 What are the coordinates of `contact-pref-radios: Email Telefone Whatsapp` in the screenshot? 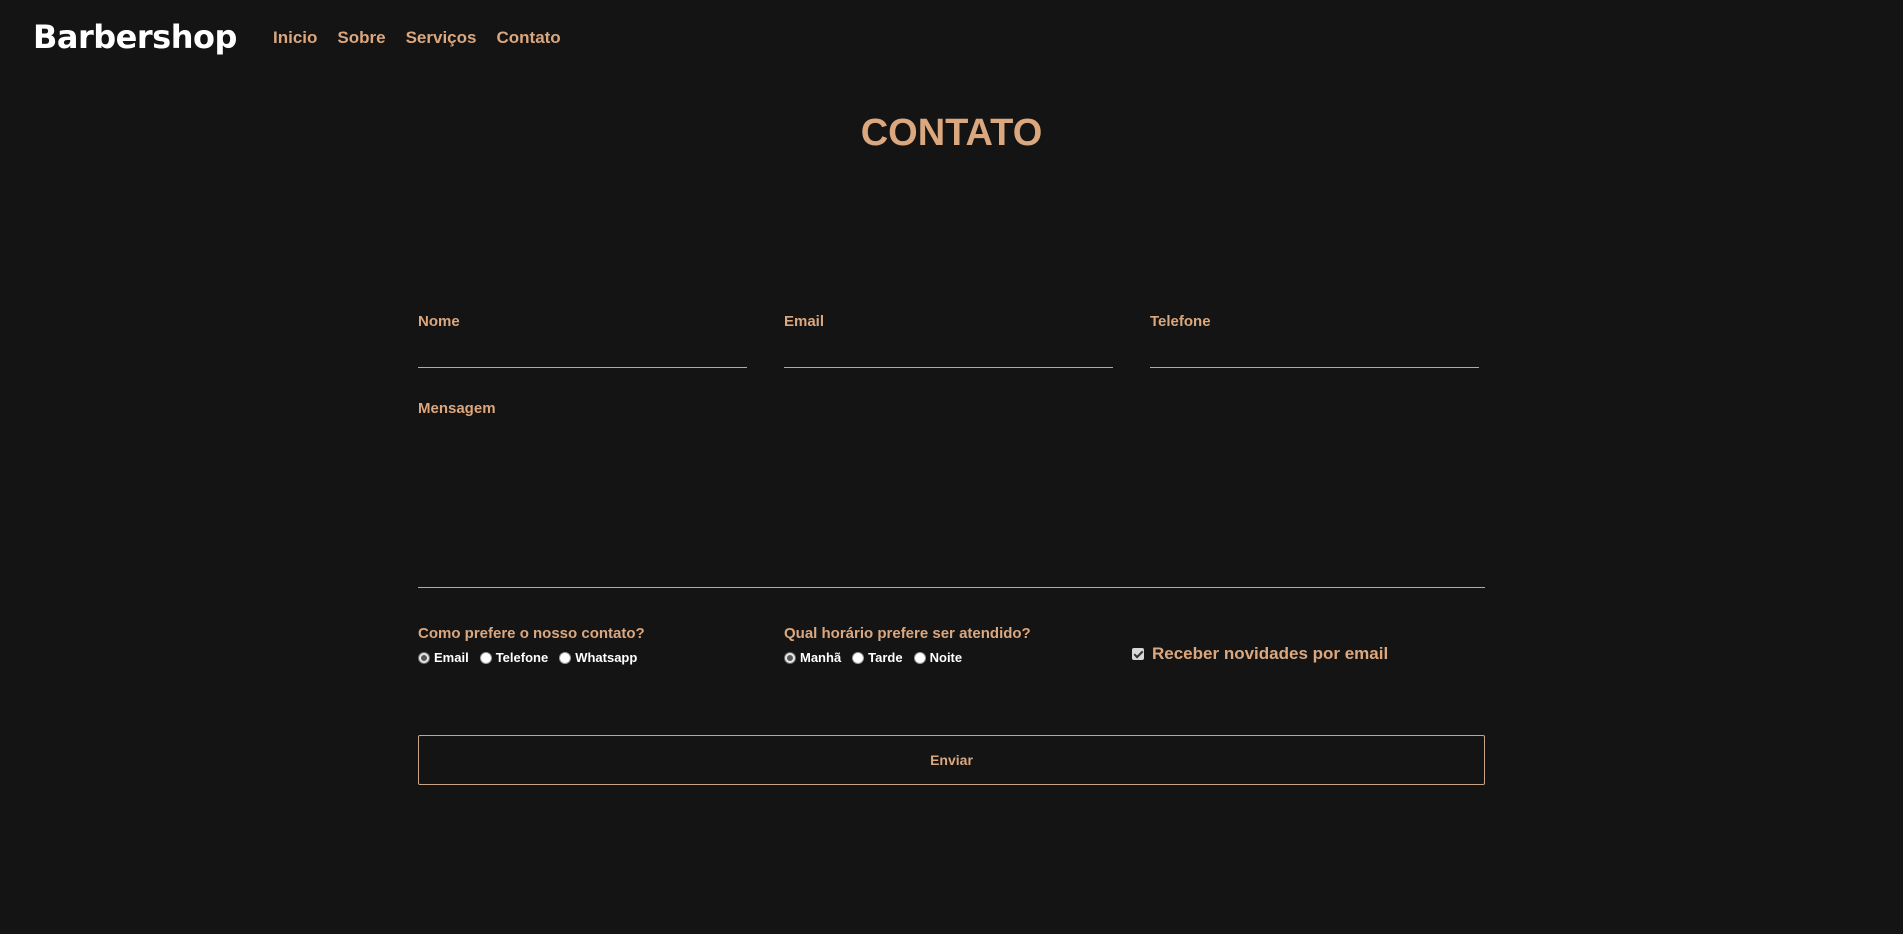 It's located at (582, 657).